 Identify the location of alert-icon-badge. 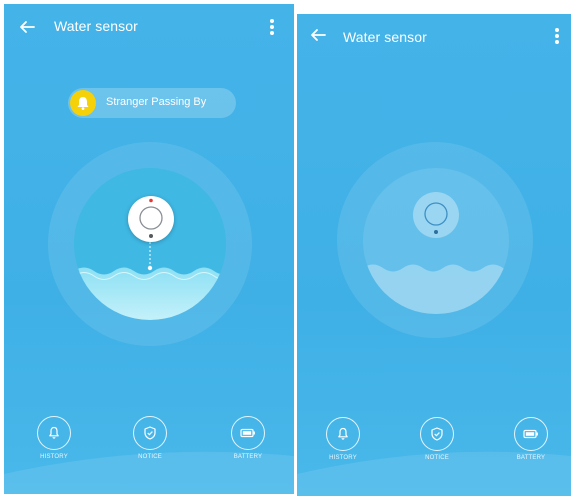
(83, 103).